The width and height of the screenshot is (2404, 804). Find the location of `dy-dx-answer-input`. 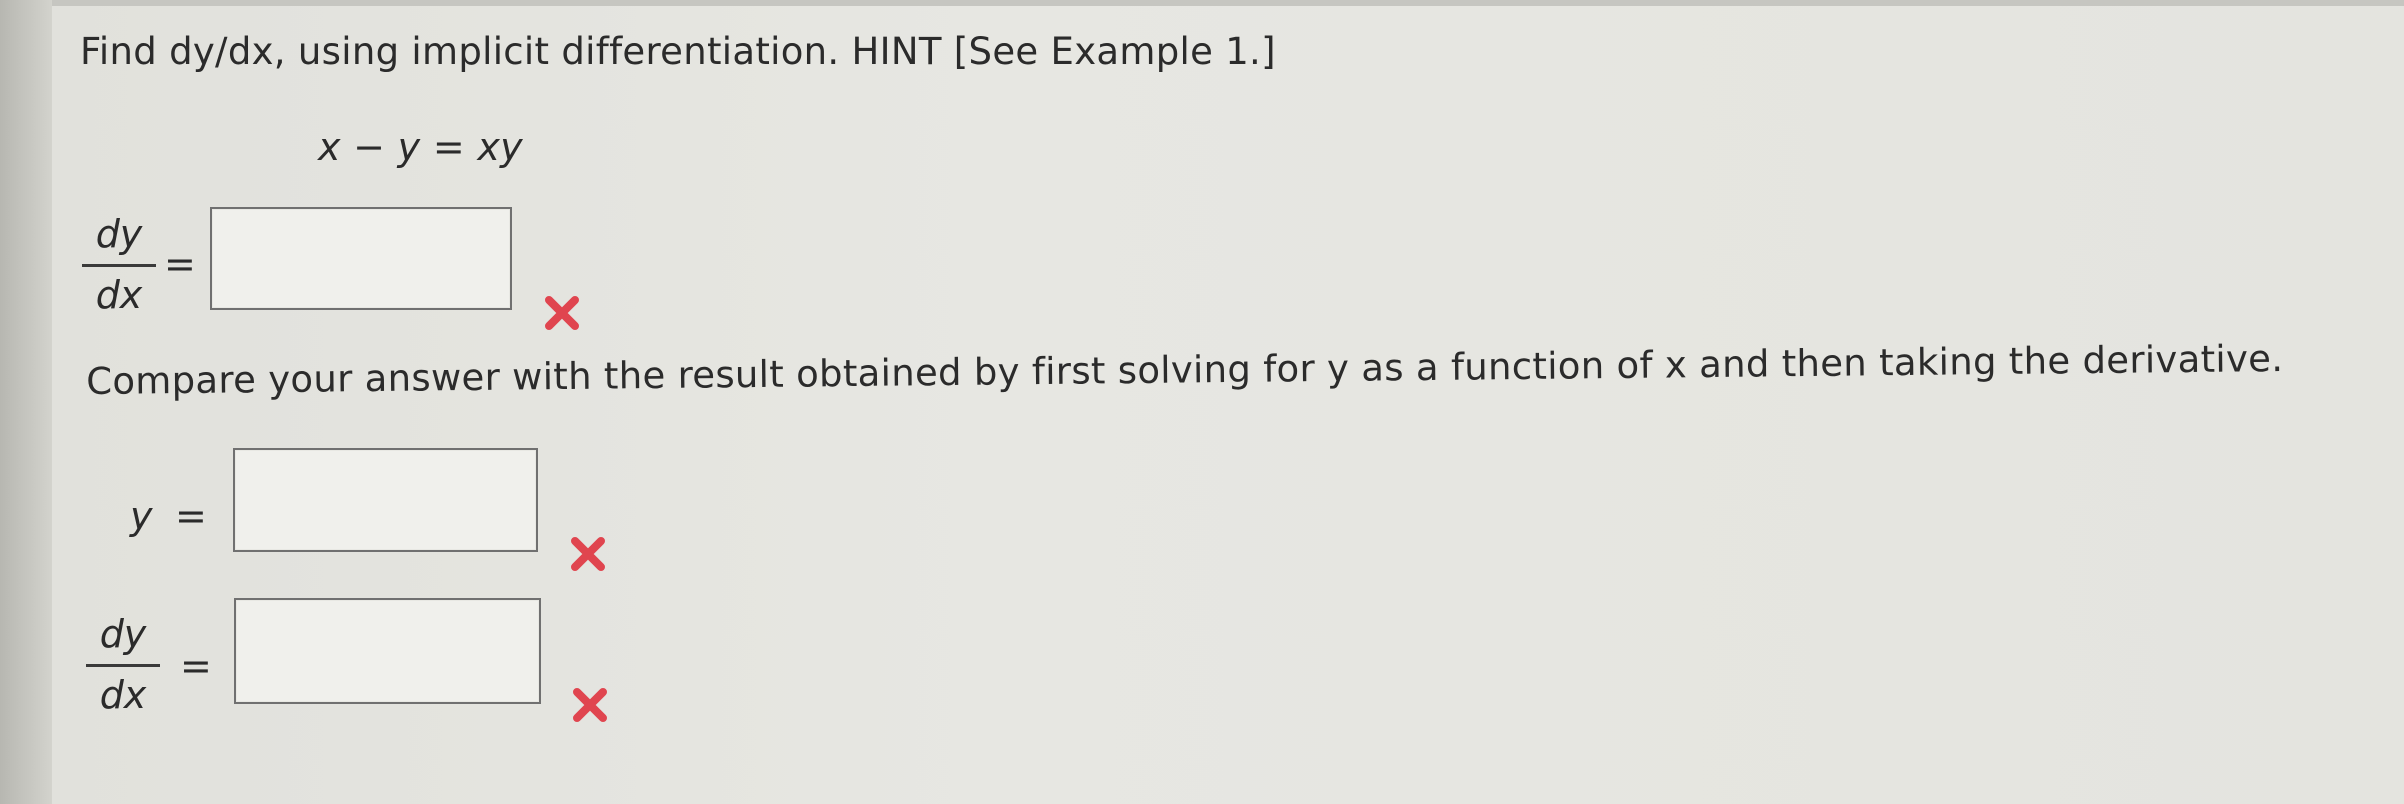

dy-dx-answer-input is located at coordinates (363, 259).